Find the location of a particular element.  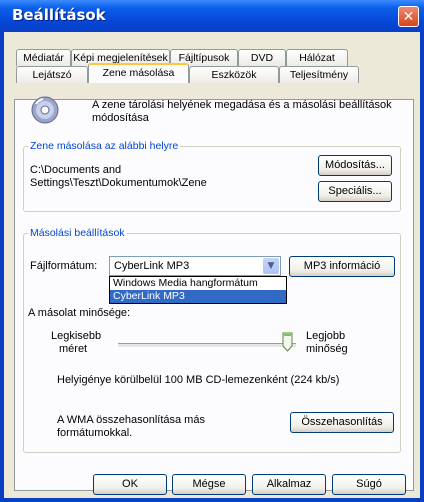

apply-button: Alkalmaz is located at coordinates (289, 484).